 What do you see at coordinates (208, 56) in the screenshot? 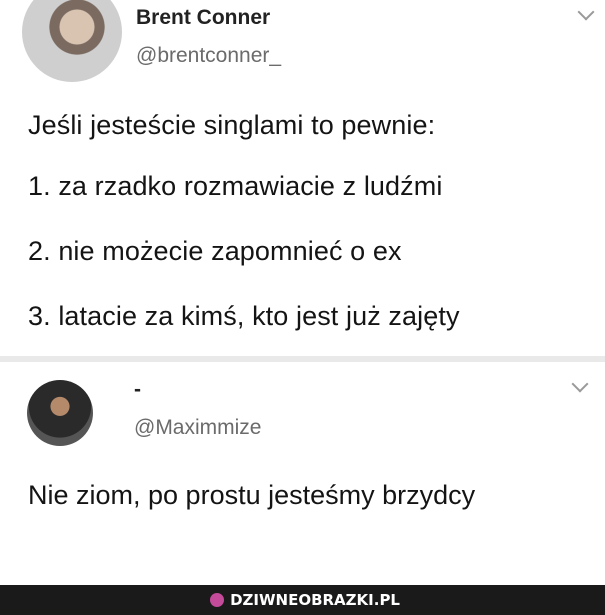
I see `author-handle: @brentconner_` at bounding box center [208, 56].